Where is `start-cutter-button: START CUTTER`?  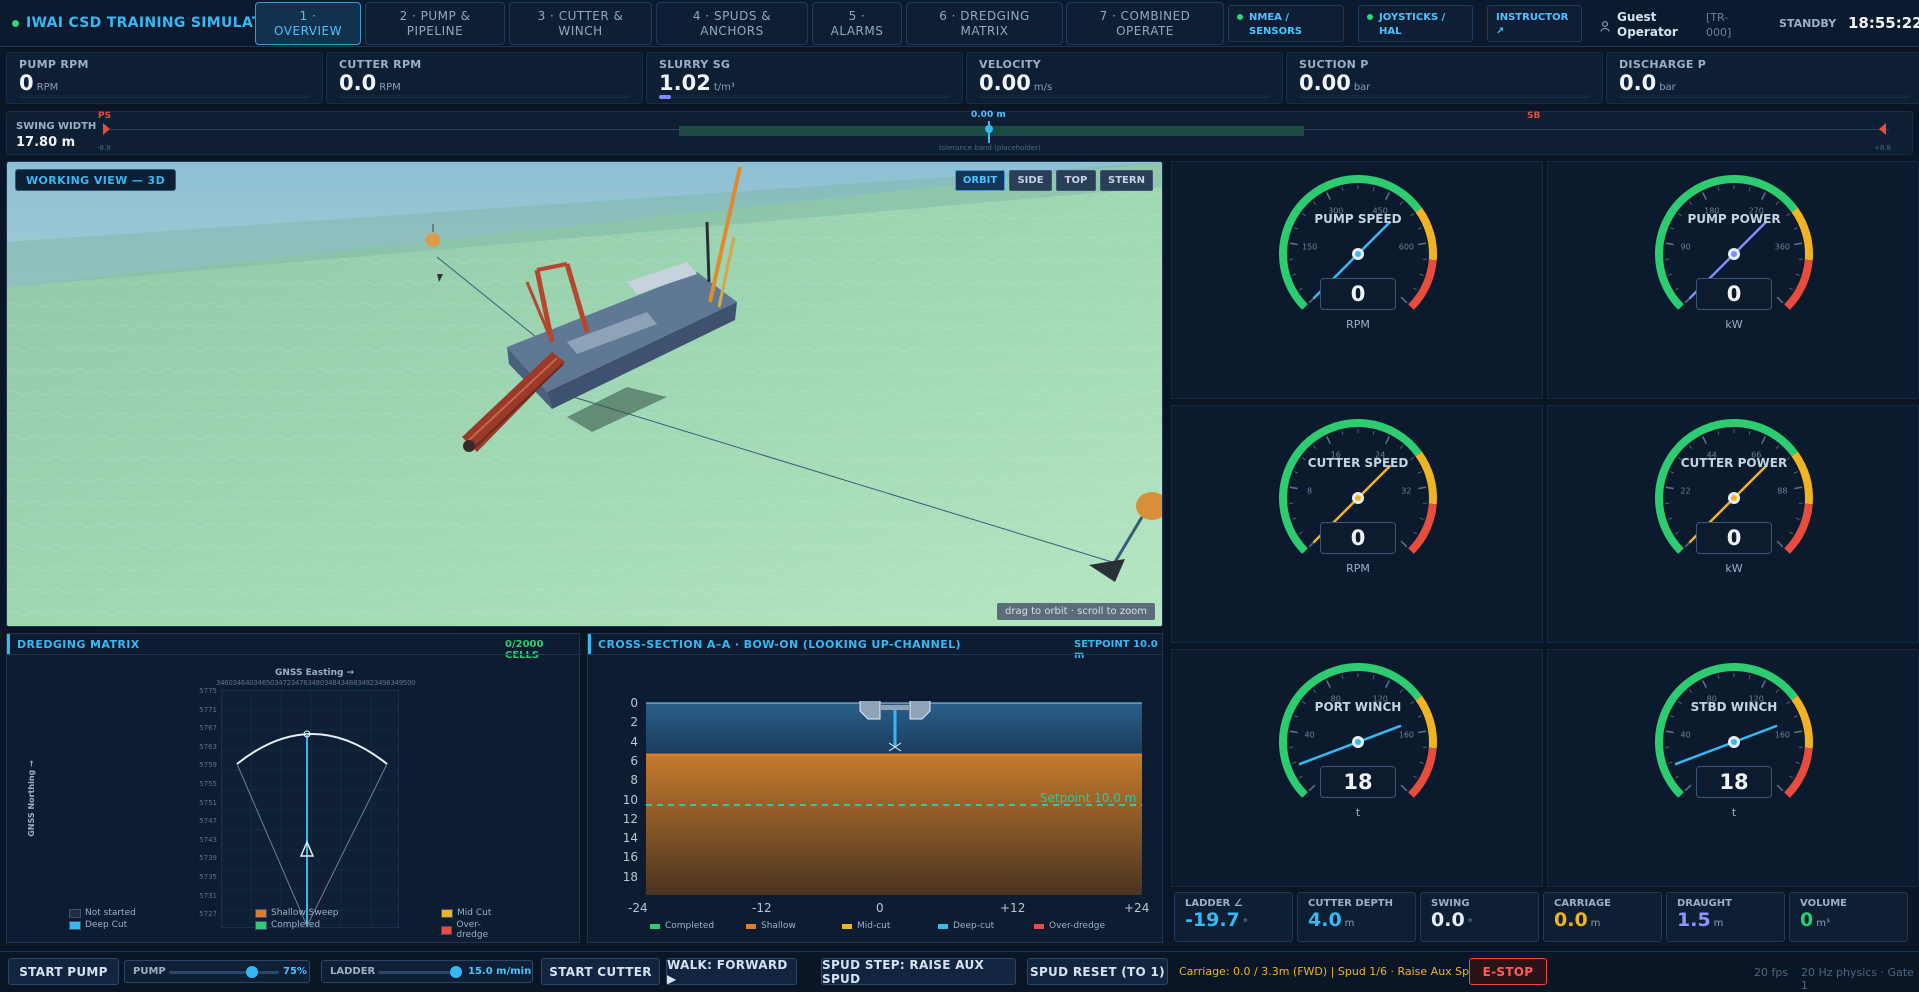 start-cutter-button: START CUTTER is located at coordinates (600, 971).